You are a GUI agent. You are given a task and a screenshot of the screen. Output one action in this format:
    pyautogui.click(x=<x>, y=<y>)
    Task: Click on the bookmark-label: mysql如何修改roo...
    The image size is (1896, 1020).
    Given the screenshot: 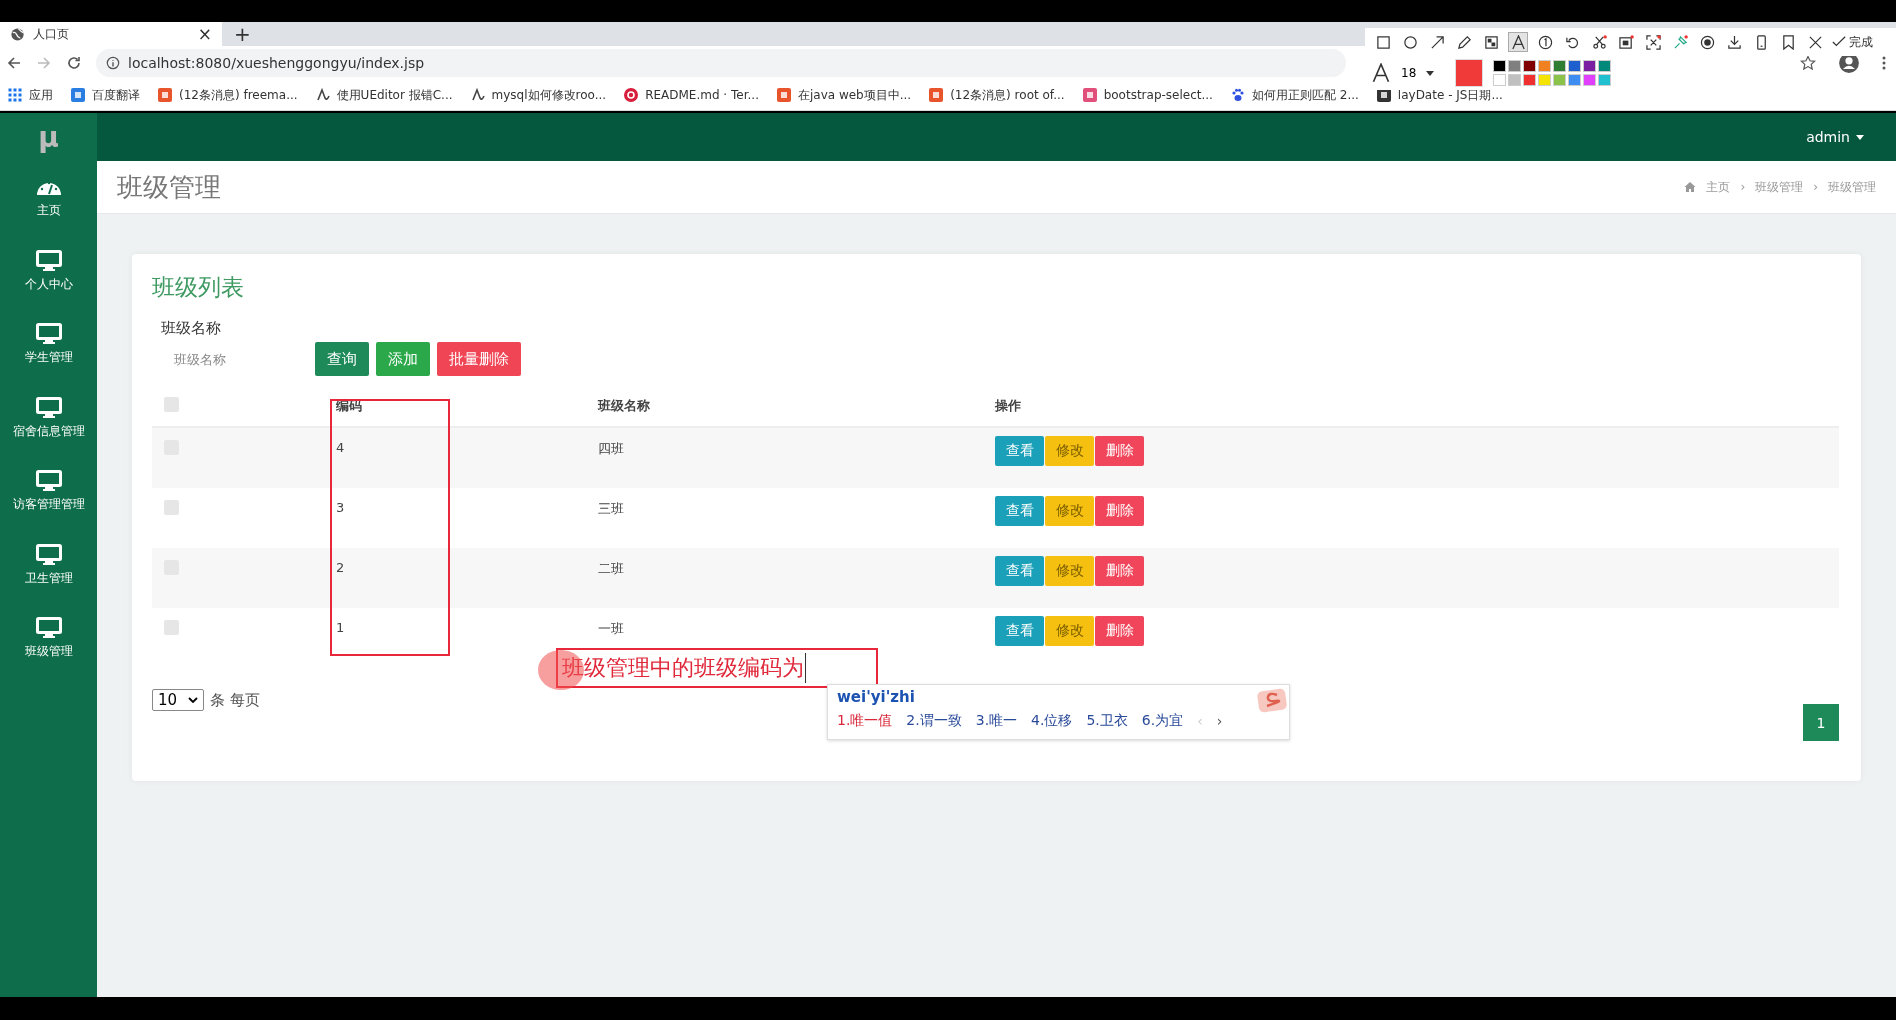 What is the action you would take?
    pyautogui.click(x=549, y=95)
    